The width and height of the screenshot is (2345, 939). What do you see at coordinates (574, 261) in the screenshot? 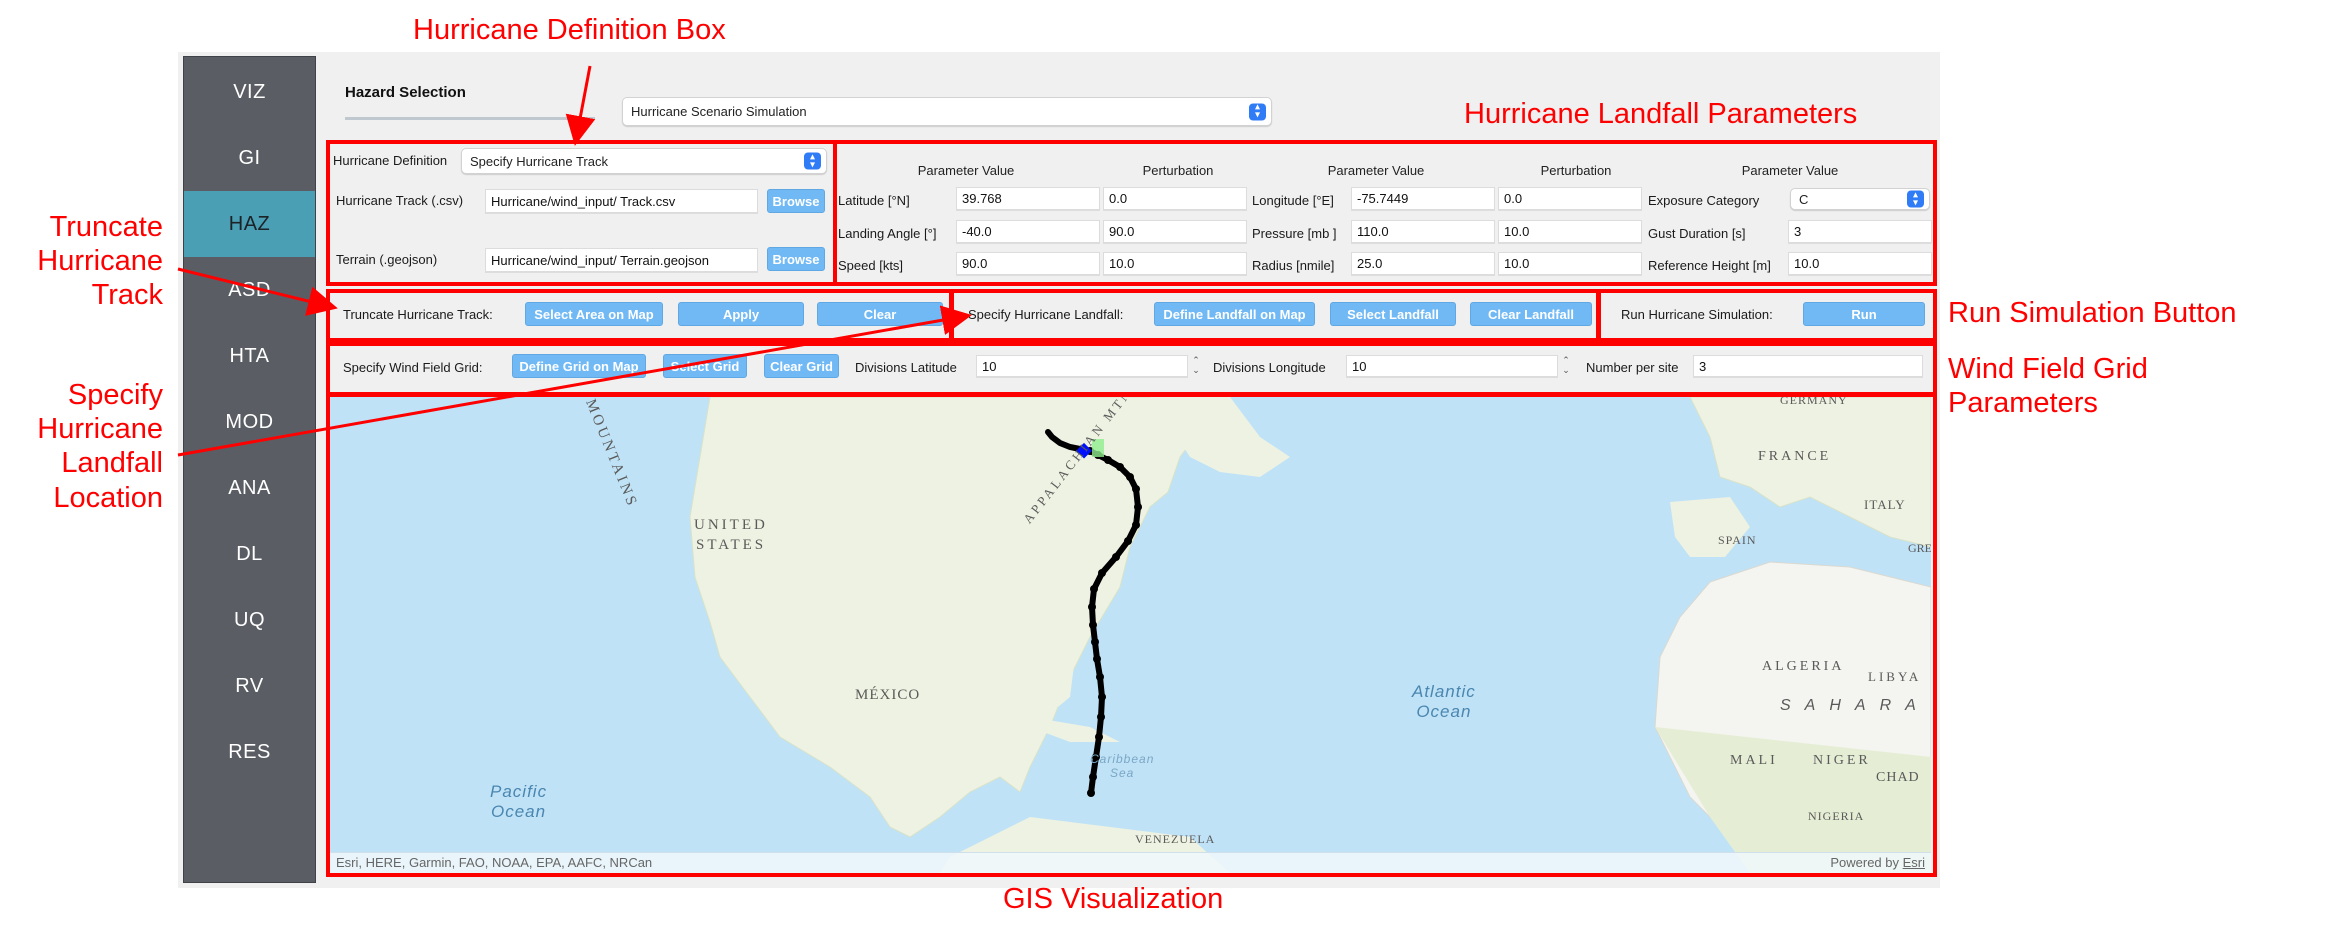
I see `annotation-arrows` at bounding box center [574, 261].